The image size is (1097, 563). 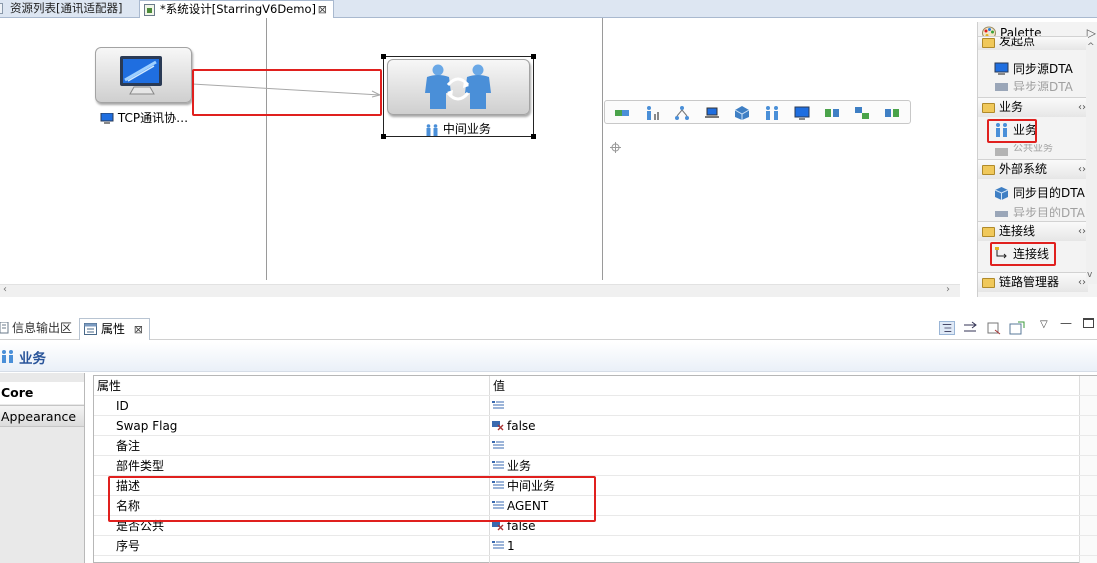 What do you see at coordinates (1091, 47) in the screenshot?
I see `scroll-up-icon: ^` at bounding box center [1091, 47].